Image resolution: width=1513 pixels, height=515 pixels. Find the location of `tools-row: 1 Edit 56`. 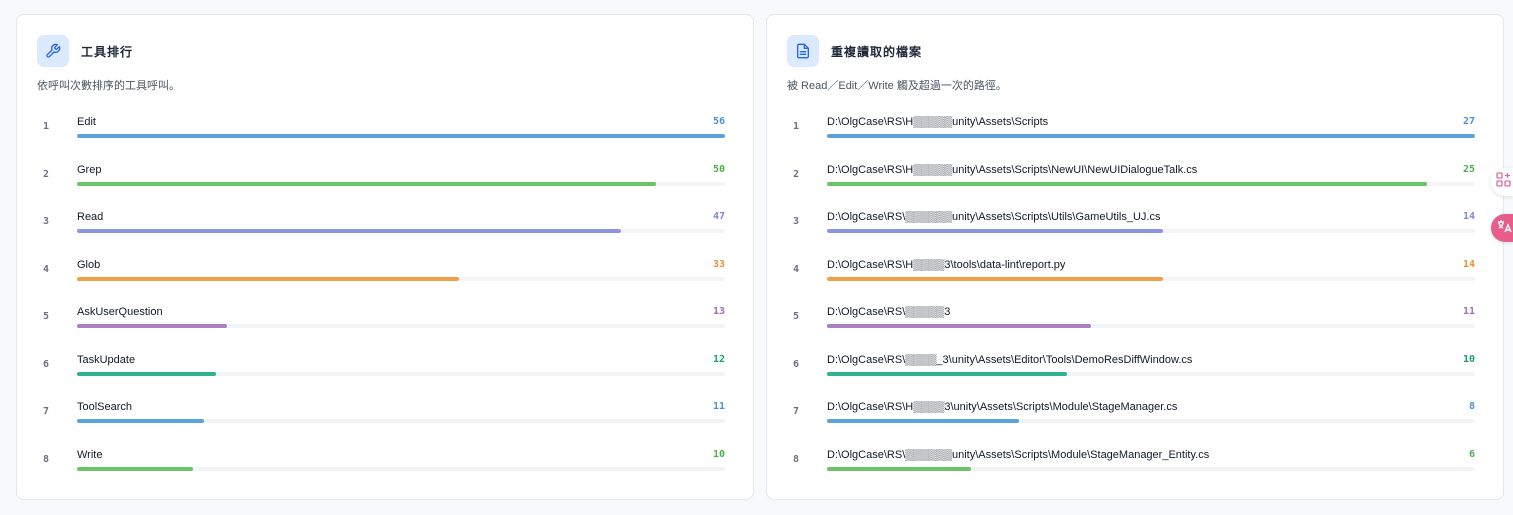

tools-row: 1 Edit 56 is located at coordinates (385, 135).